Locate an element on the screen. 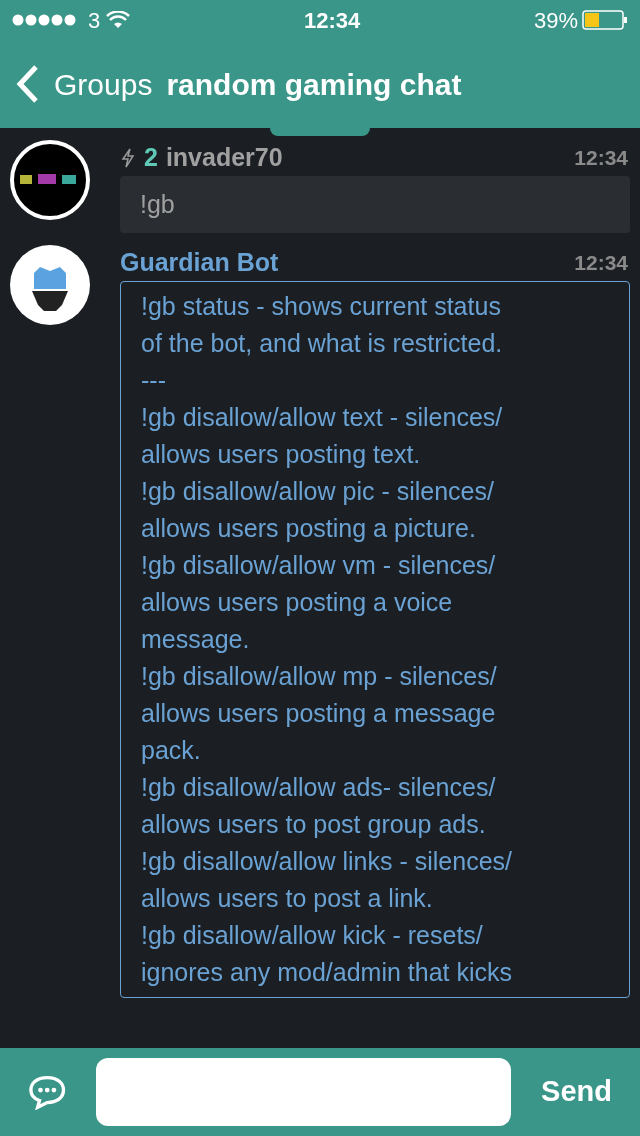  message-text: allows users posting a voice is located at coordinates (297, 602).